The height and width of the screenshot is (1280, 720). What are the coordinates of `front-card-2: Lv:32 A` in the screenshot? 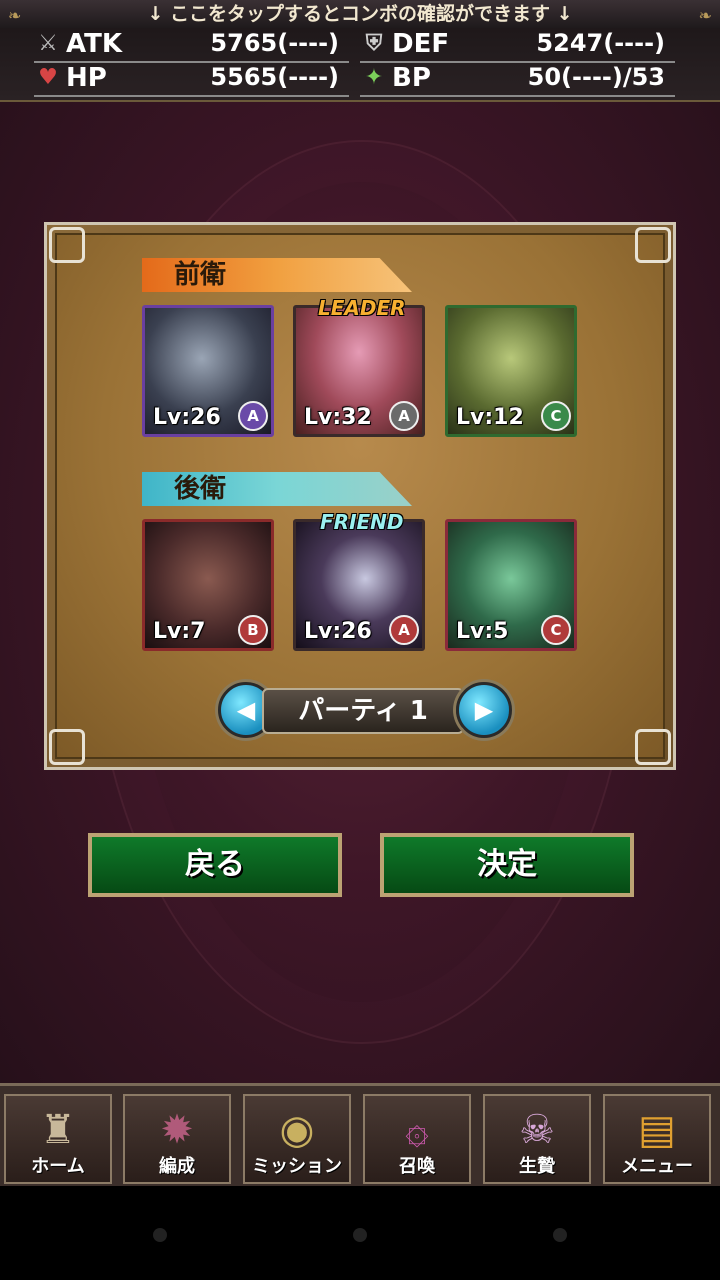 It's located at (359, 371).